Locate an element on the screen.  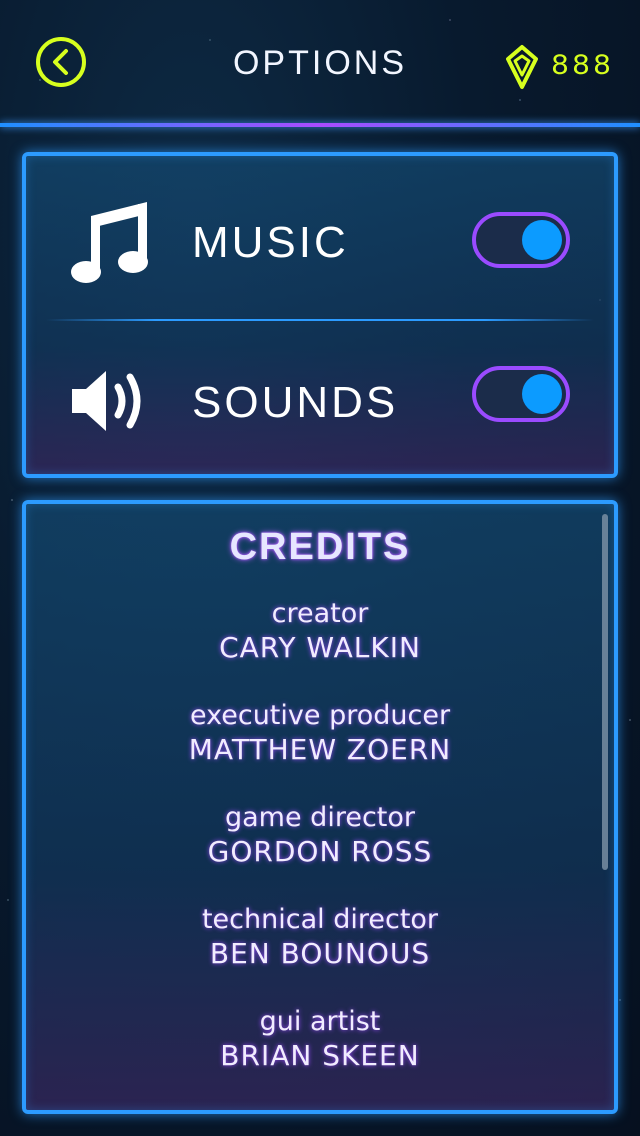
sounds-label: SOUNDS is located at coordinates (295, 402).